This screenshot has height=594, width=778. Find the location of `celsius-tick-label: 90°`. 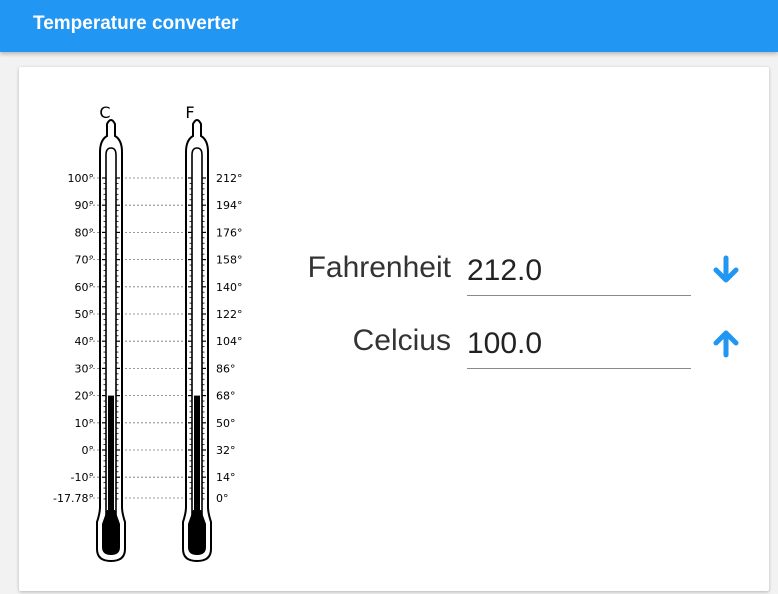

celsius-tick-label: 90° is located at coordinates (85, 205).